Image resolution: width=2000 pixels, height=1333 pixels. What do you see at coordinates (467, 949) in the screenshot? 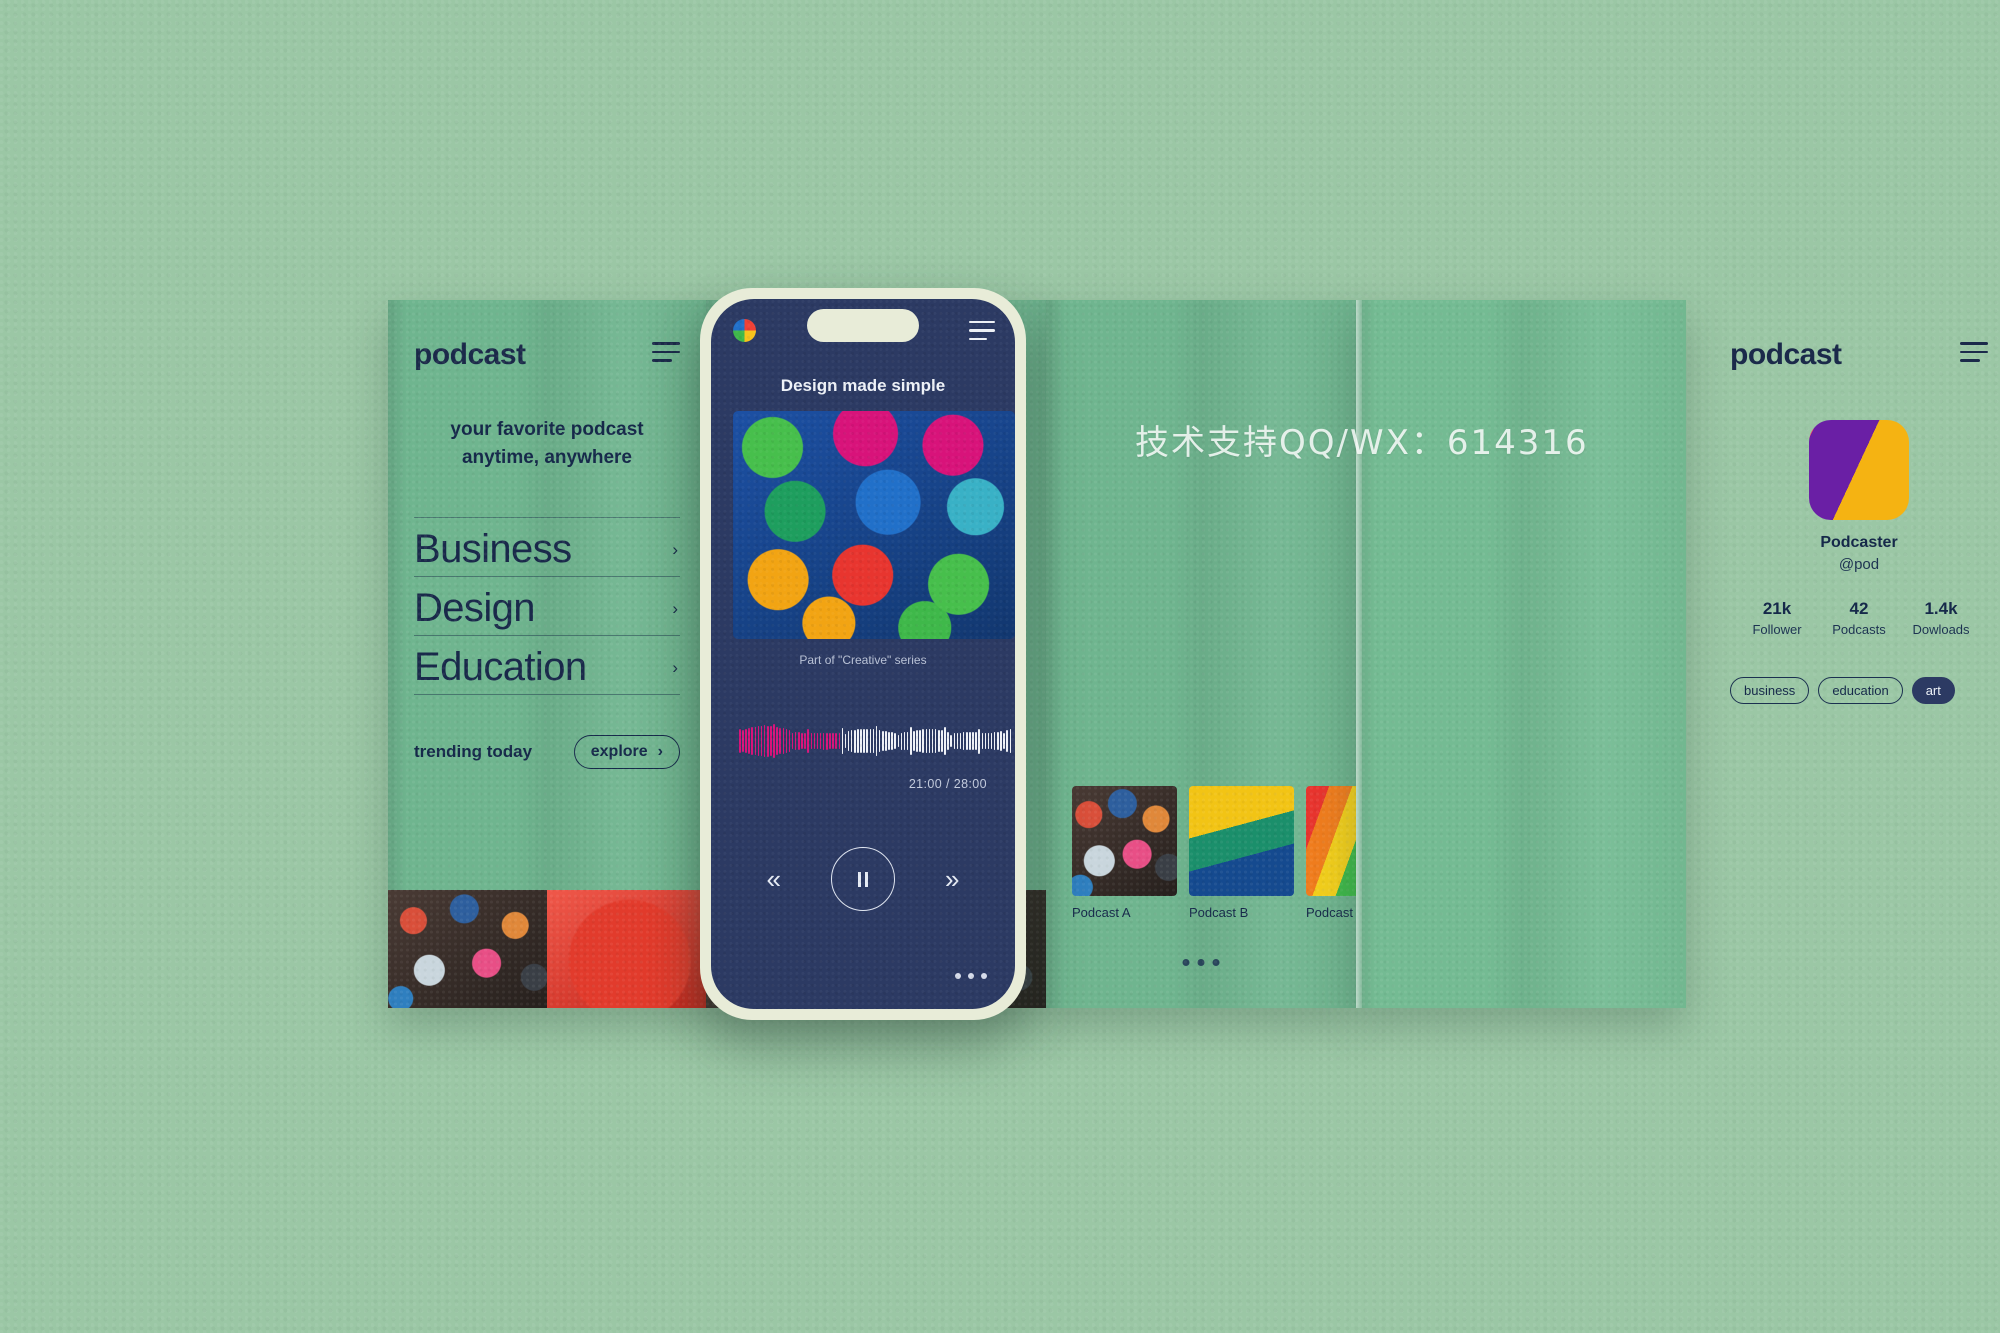
I see `trending-thumb-caps` at bounding box center [467, 949].